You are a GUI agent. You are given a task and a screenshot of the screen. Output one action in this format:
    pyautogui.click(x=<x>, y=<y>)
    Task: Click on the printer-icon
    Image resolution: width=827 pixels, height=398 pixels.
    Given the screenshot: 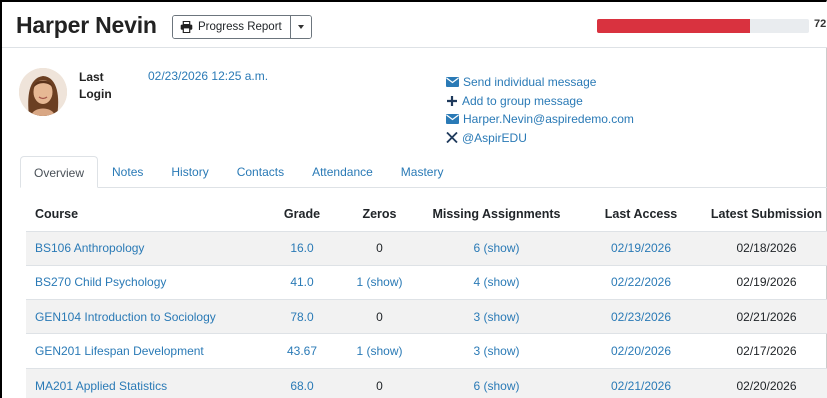 What is the action you would take?
    pyautogui.click(x=186, y=27)
    